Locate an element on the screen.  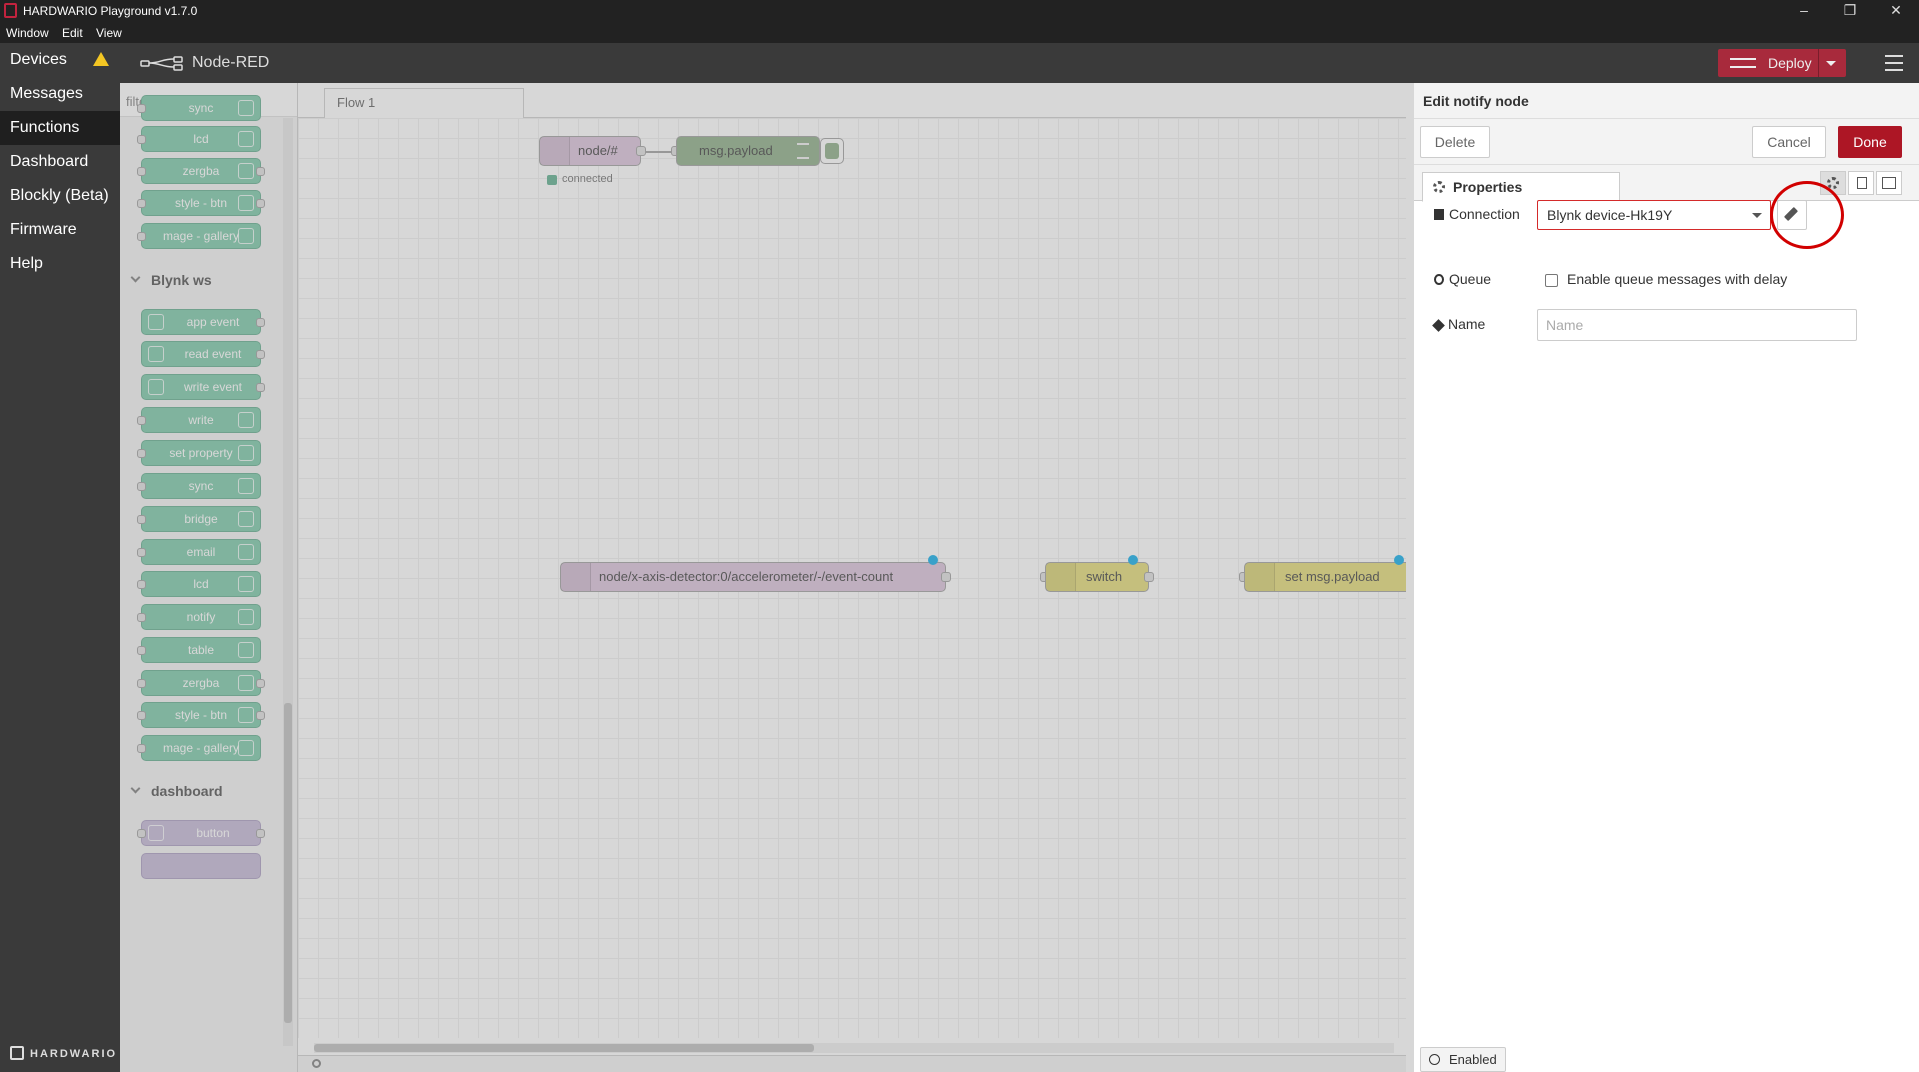
chevron-down-icon is located at coordinates (135, 277).